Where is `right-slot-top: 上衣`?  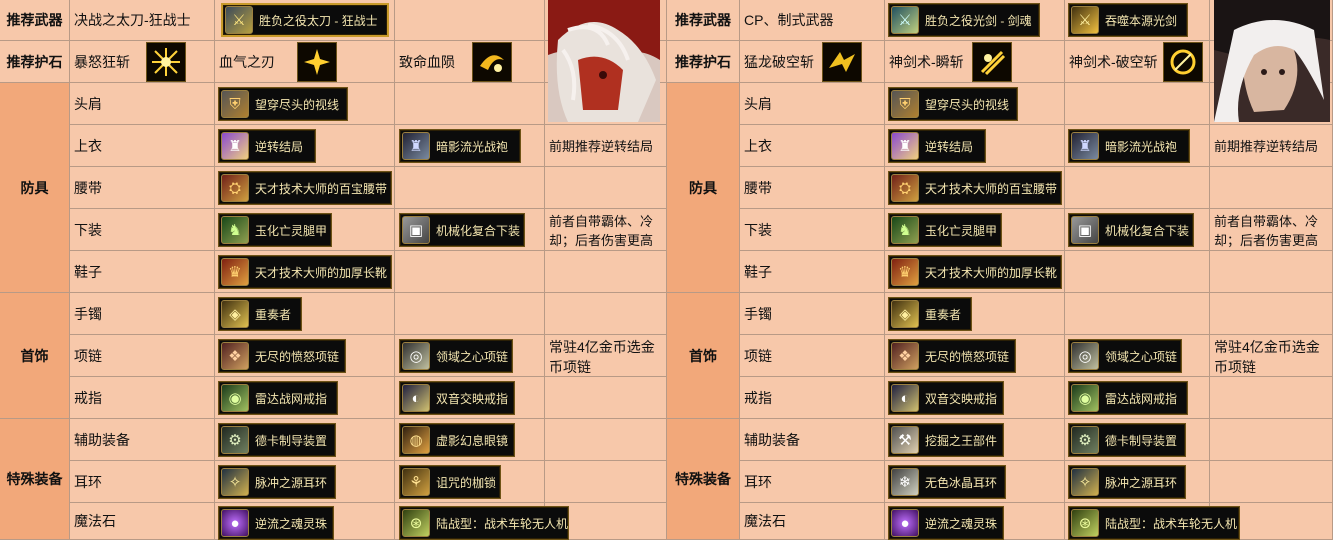 right-slot-top: 上衣 is located at coordinates (812, 146).